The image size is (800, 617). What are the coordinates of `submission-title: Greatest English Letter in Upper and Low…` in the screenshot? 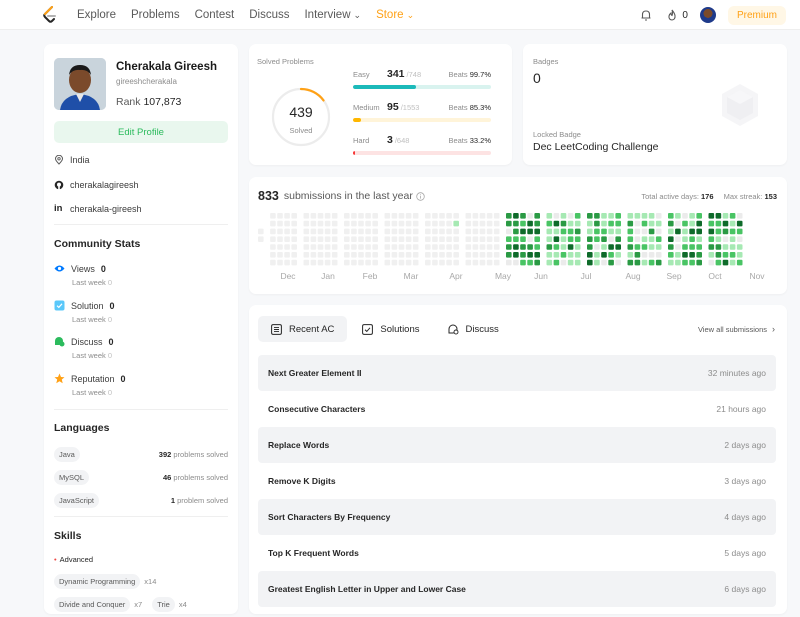 It's located at (367, 589).